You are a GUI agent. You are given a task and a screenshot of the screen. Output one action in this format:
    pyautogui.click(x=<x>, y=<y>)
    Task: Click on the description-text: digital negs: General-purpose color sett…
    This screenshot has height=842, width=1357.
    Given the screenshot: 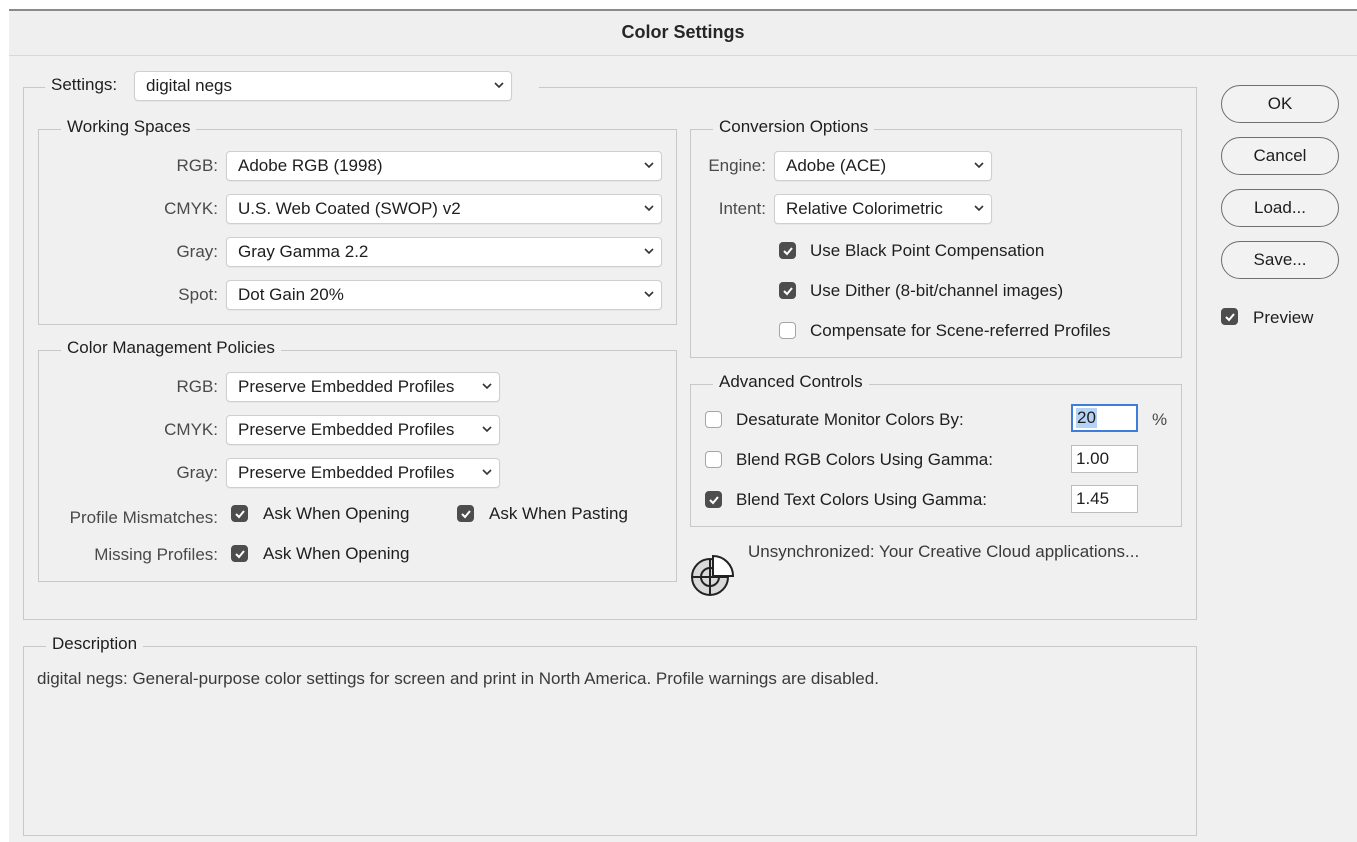 What is the action you would take?
    pyautogui.click(x=458, y=678)
    